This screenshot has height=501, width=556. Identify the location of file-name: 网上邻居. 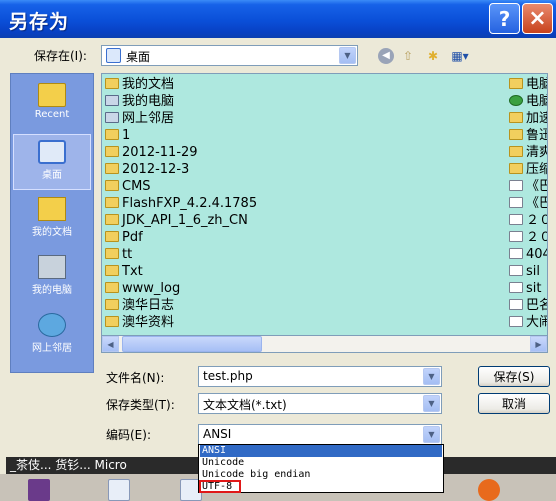
(148, 118).